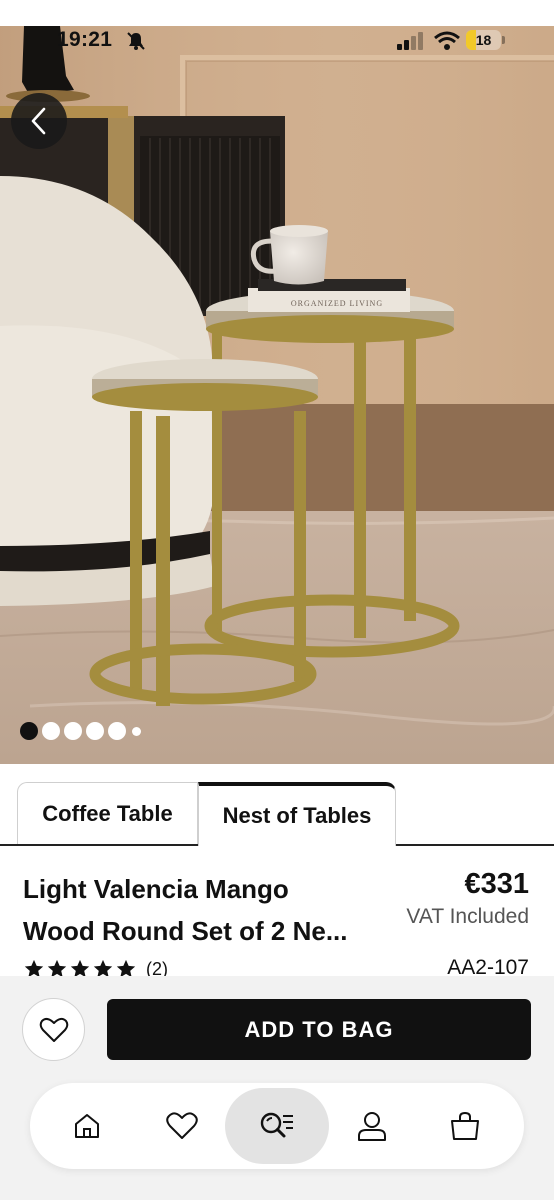 The height and width of the screenshot is (1200, 554). I want to click on carousel-indicator, so click(80, 731).